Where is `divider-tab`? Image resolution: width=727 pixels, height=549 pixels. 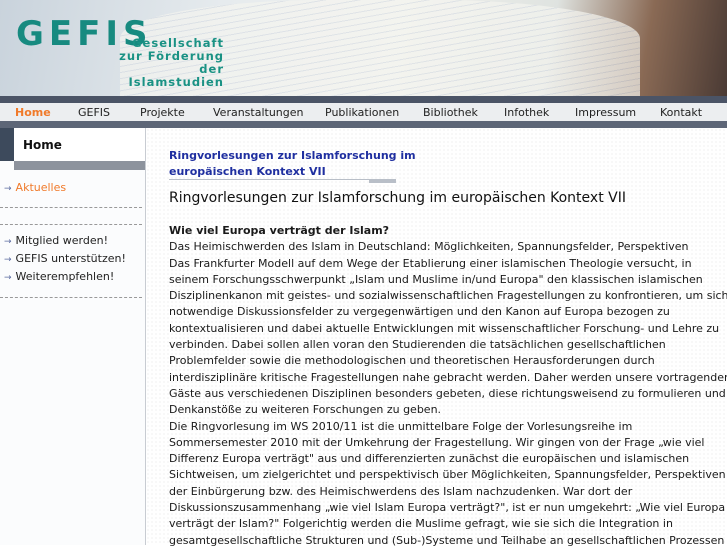
divider-tab is located at coordinates (382, 181).